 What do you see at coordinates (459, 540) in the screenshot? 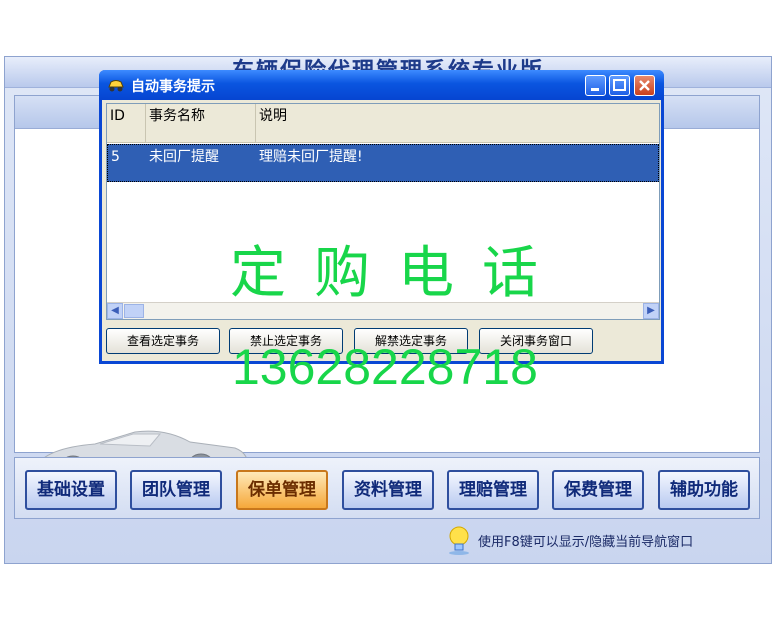
I see `lightbulb-icon` at bounding box center [459, 540].